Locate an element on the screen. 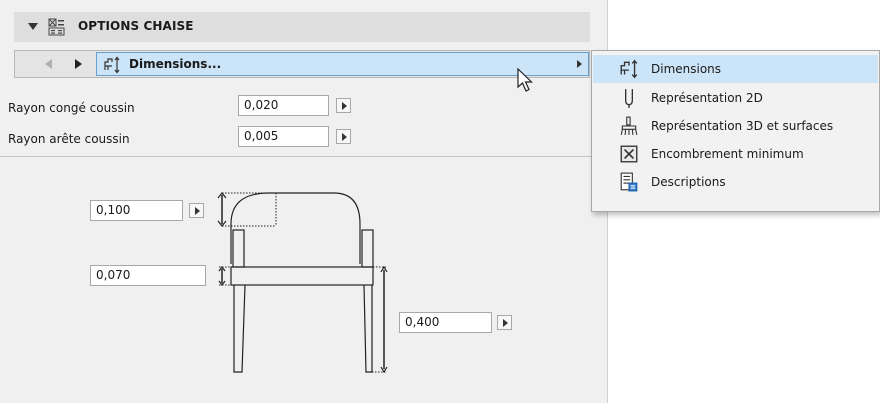 The height and width of the screenshot is (403, 880). menu-item-dimensions: Dimensions is located at coordinates (735, 69).